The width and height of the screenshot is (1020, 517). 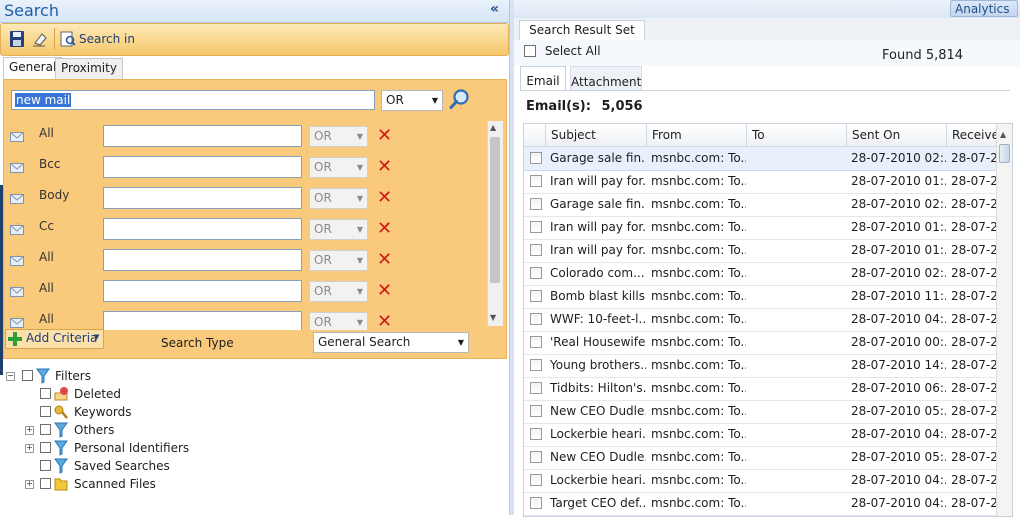 What do you see at coordinates (1004, 320) in the screenshot?
I see `grid-scrollbar: ▲` at bounding box center [1004, 320].